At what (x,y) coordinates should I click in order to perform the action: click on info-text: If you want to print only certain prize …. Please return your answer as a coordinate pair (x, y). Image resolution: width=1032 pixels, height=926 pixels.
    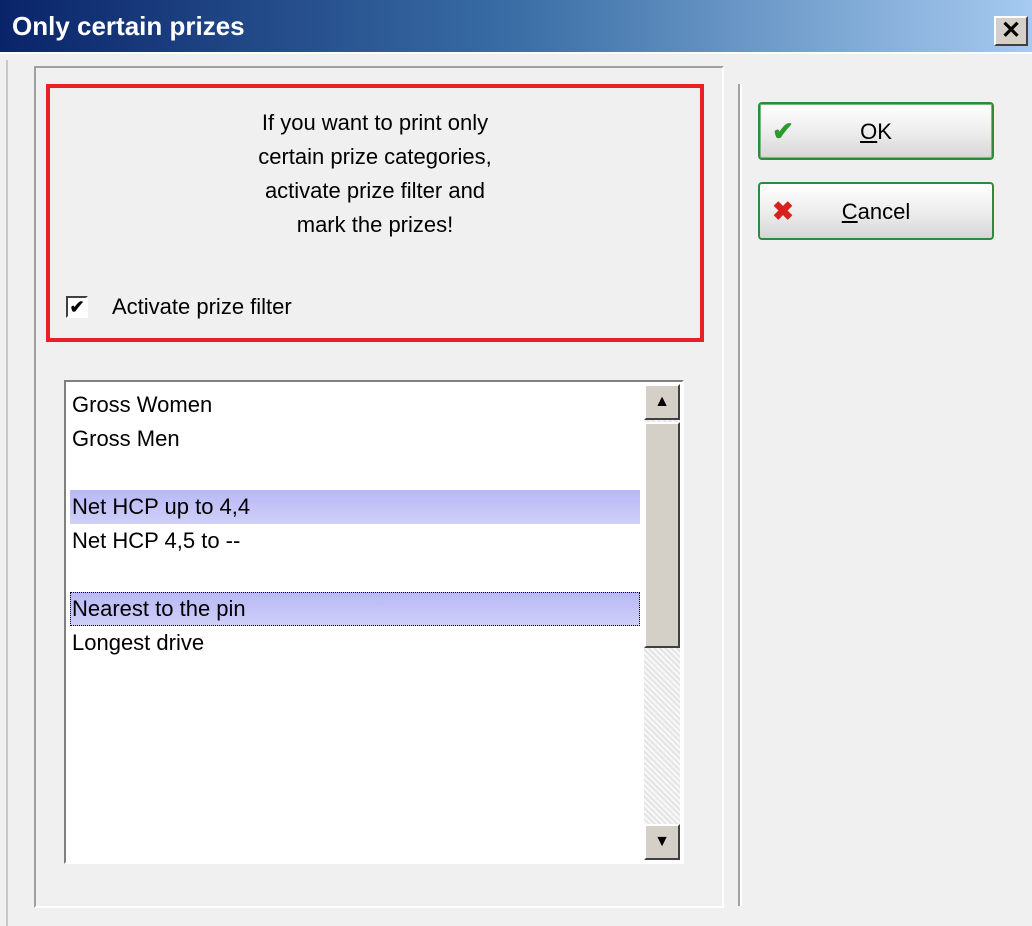
    Looking at the image, I should click on (375, 174).